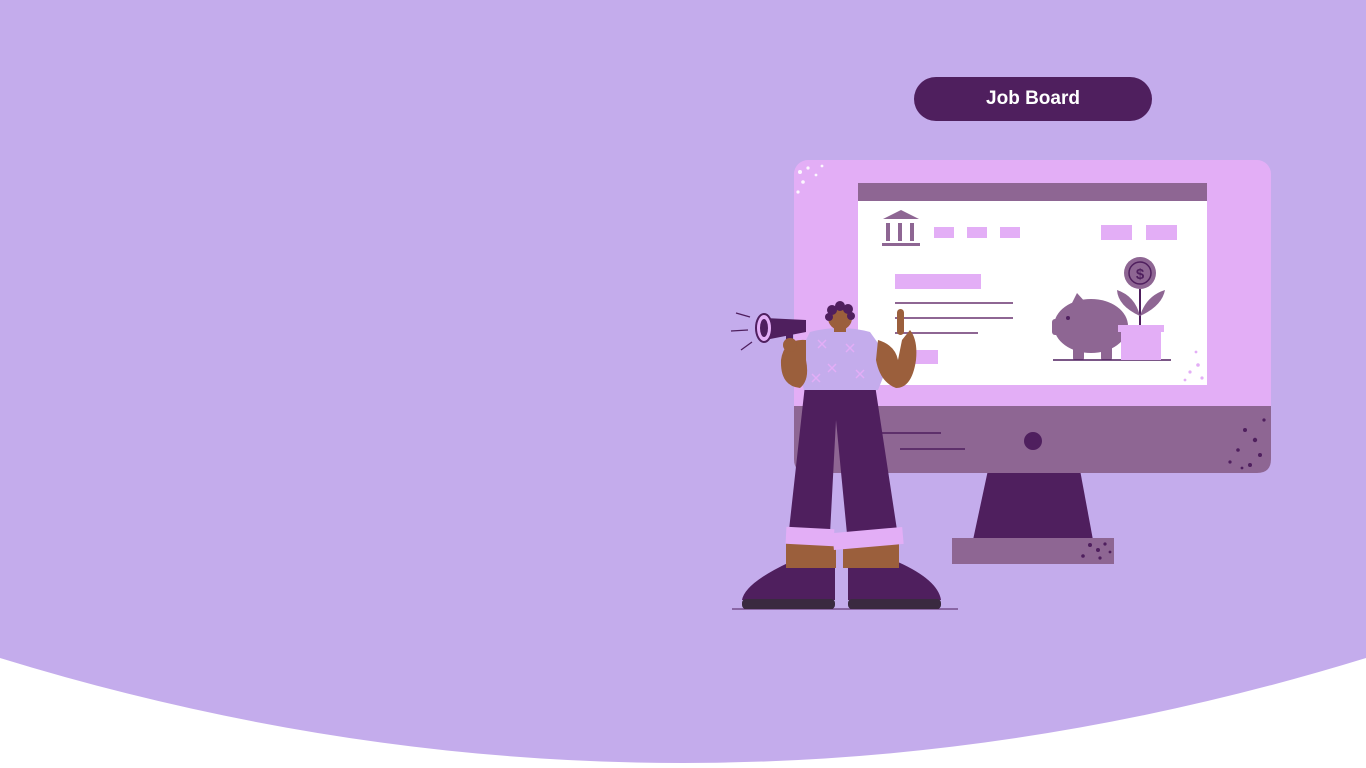 The height and width of the screenshot is (768, 1366). What do you see at coordinates (1033, 517) in the screenshot?
I see `monitor-stand` at bounding box center [1033, 517].